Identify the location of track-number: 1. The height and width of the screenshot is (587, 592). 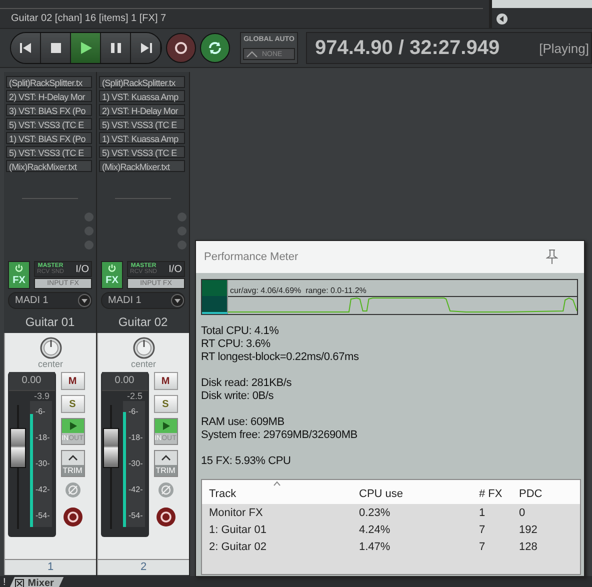
(50, 567).